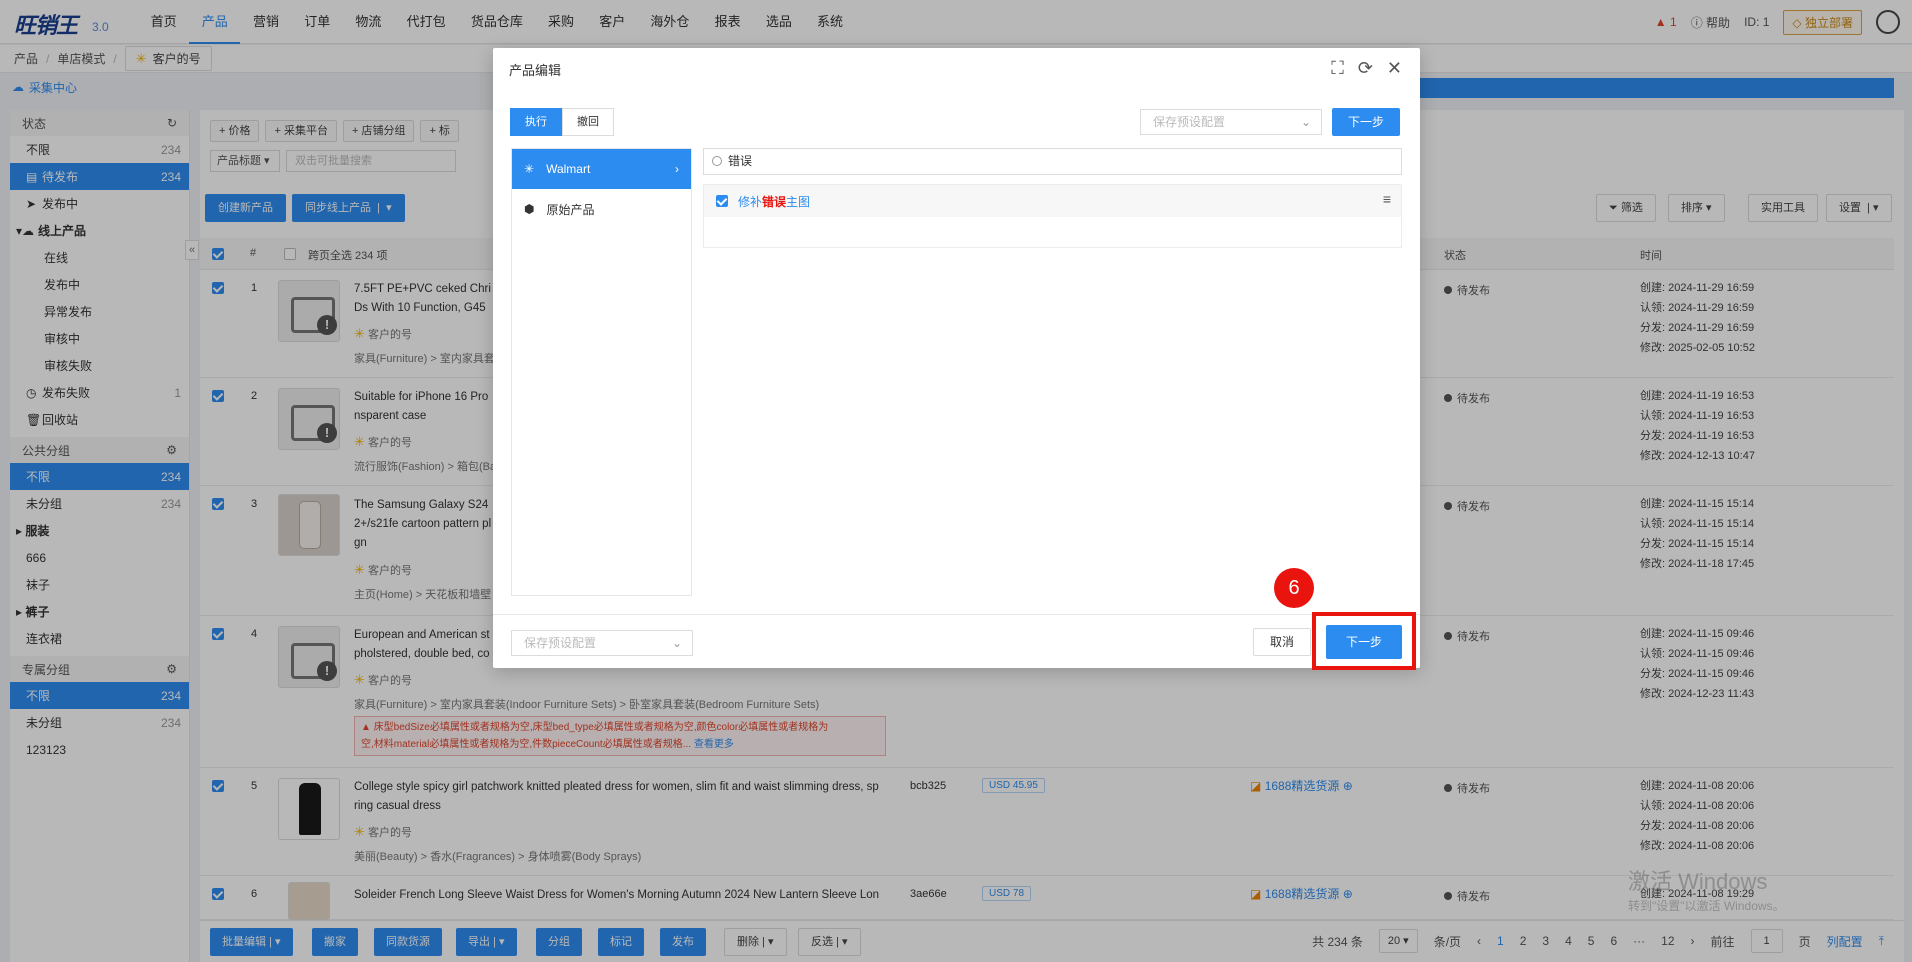 The width and height of the screenshot is (1912, 962). I want to click on platform-list: ✳ Walmart › ⬢ 原始产品, so click(601, 372).